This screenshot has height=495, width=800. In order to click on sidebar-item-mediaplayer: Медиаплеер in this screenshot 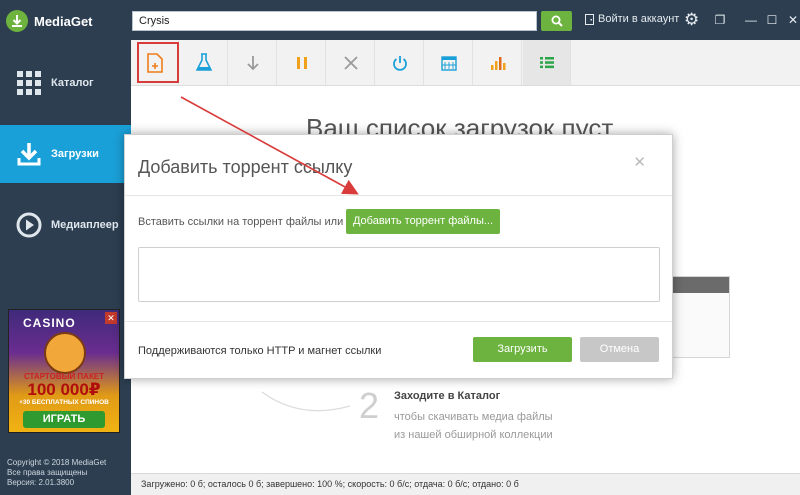, I will do `click(65, 225)`.